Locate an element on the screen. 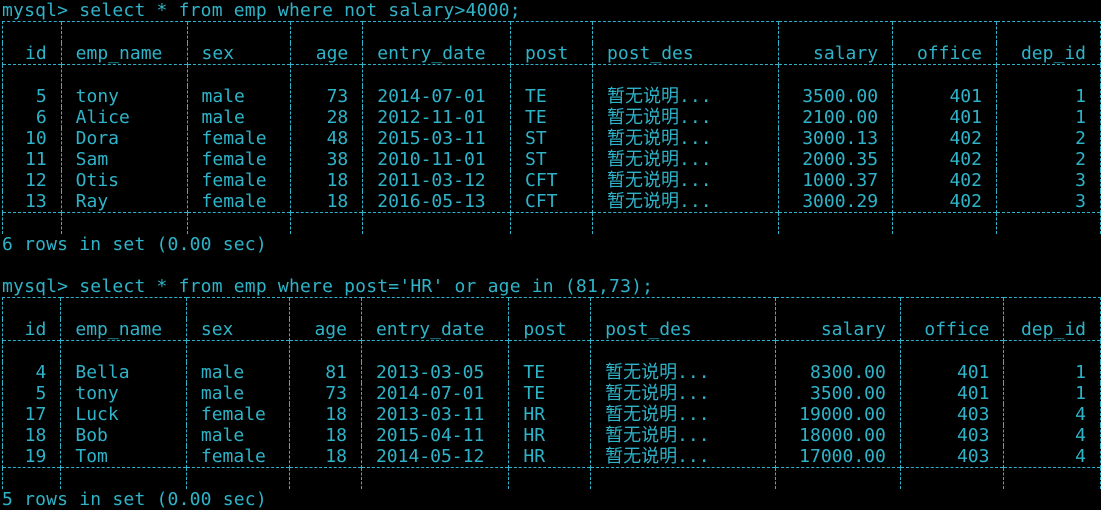 This screenshot has width=1101, height=510. cell-entry-date: 2012-11-01 is located at coordinates (436, 117).